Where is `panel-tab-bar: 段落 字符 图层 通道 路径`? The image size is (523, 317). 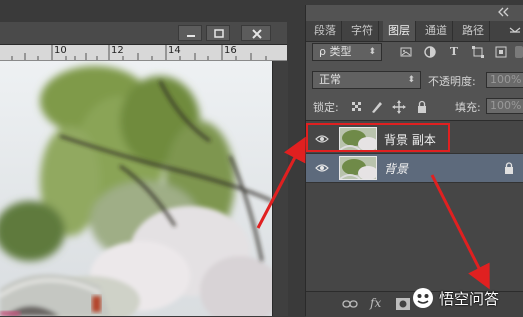
panel-tab-bar: 段落 字符 图层 通道 路径 is located at coordinates (414, 31).